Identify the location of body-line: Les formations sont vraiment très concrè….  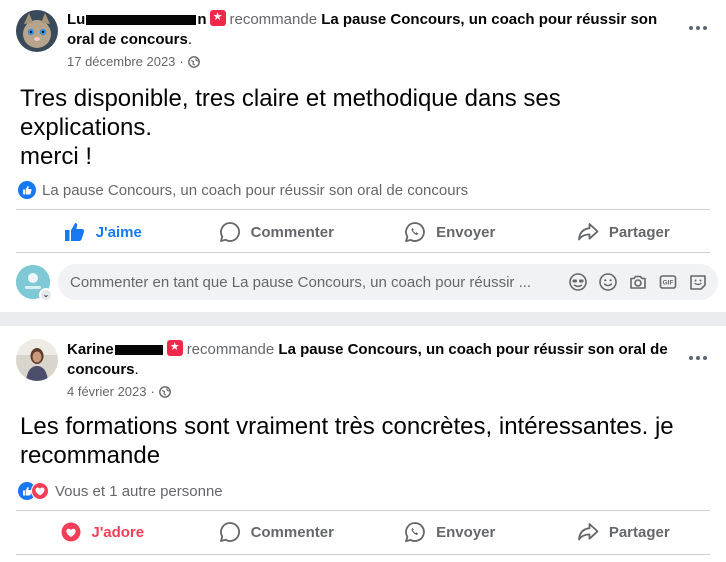
(347, 426).